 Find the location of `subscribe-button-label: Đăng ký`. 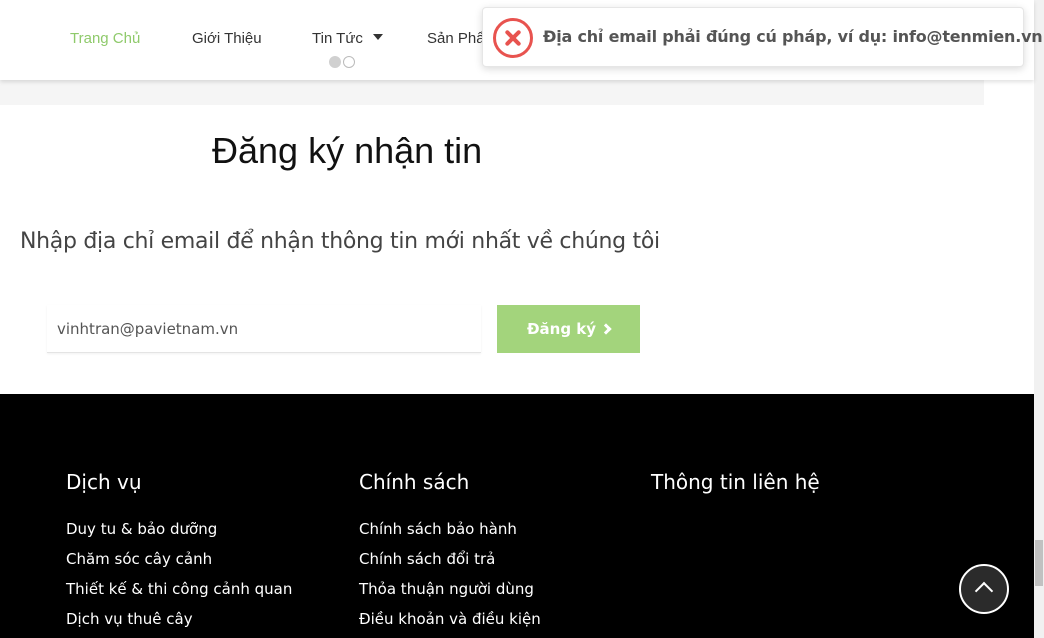

subscribe-button-label: Đăng ký is located at coordinates (561, 329).